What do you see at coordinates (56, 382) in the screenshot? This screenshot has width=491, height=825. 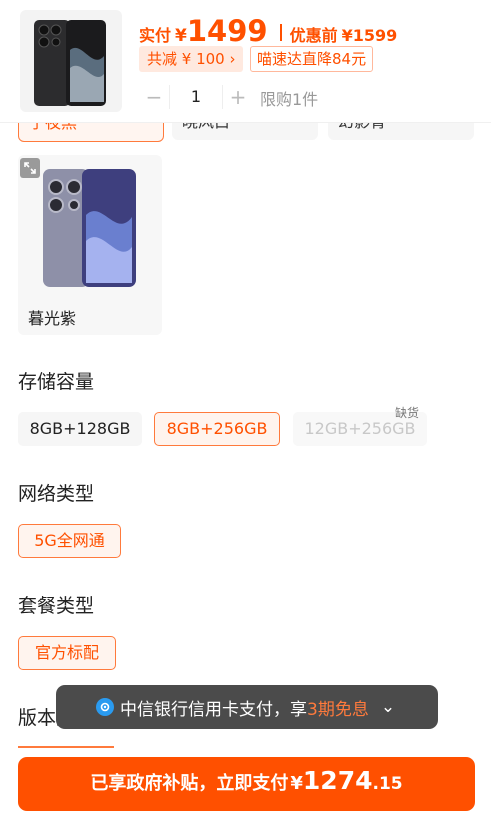 I see `storage-section-title: 存储容量` at bounding box center [56, 382].